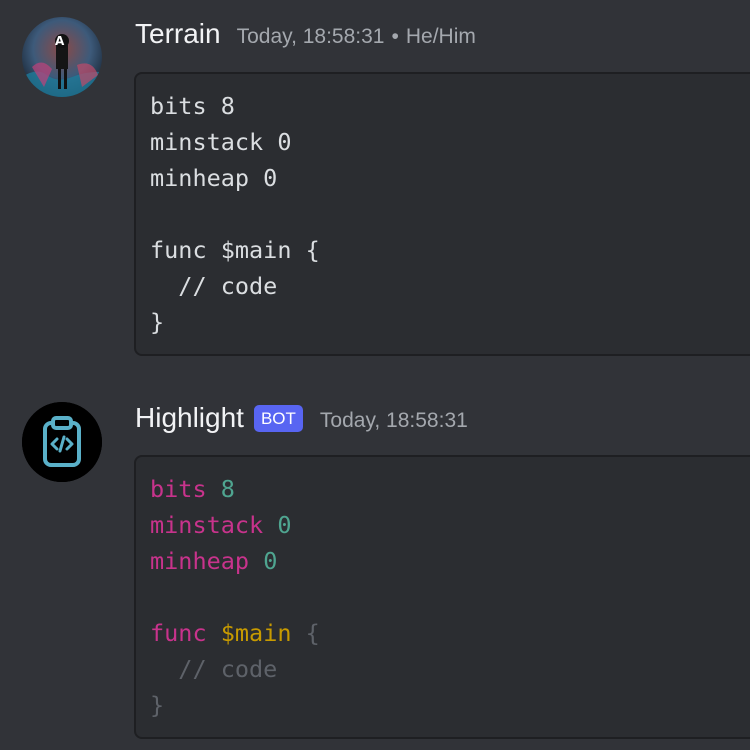 The image size is (750, 750). I want to click on code-keyword: func, so click(178, 633).